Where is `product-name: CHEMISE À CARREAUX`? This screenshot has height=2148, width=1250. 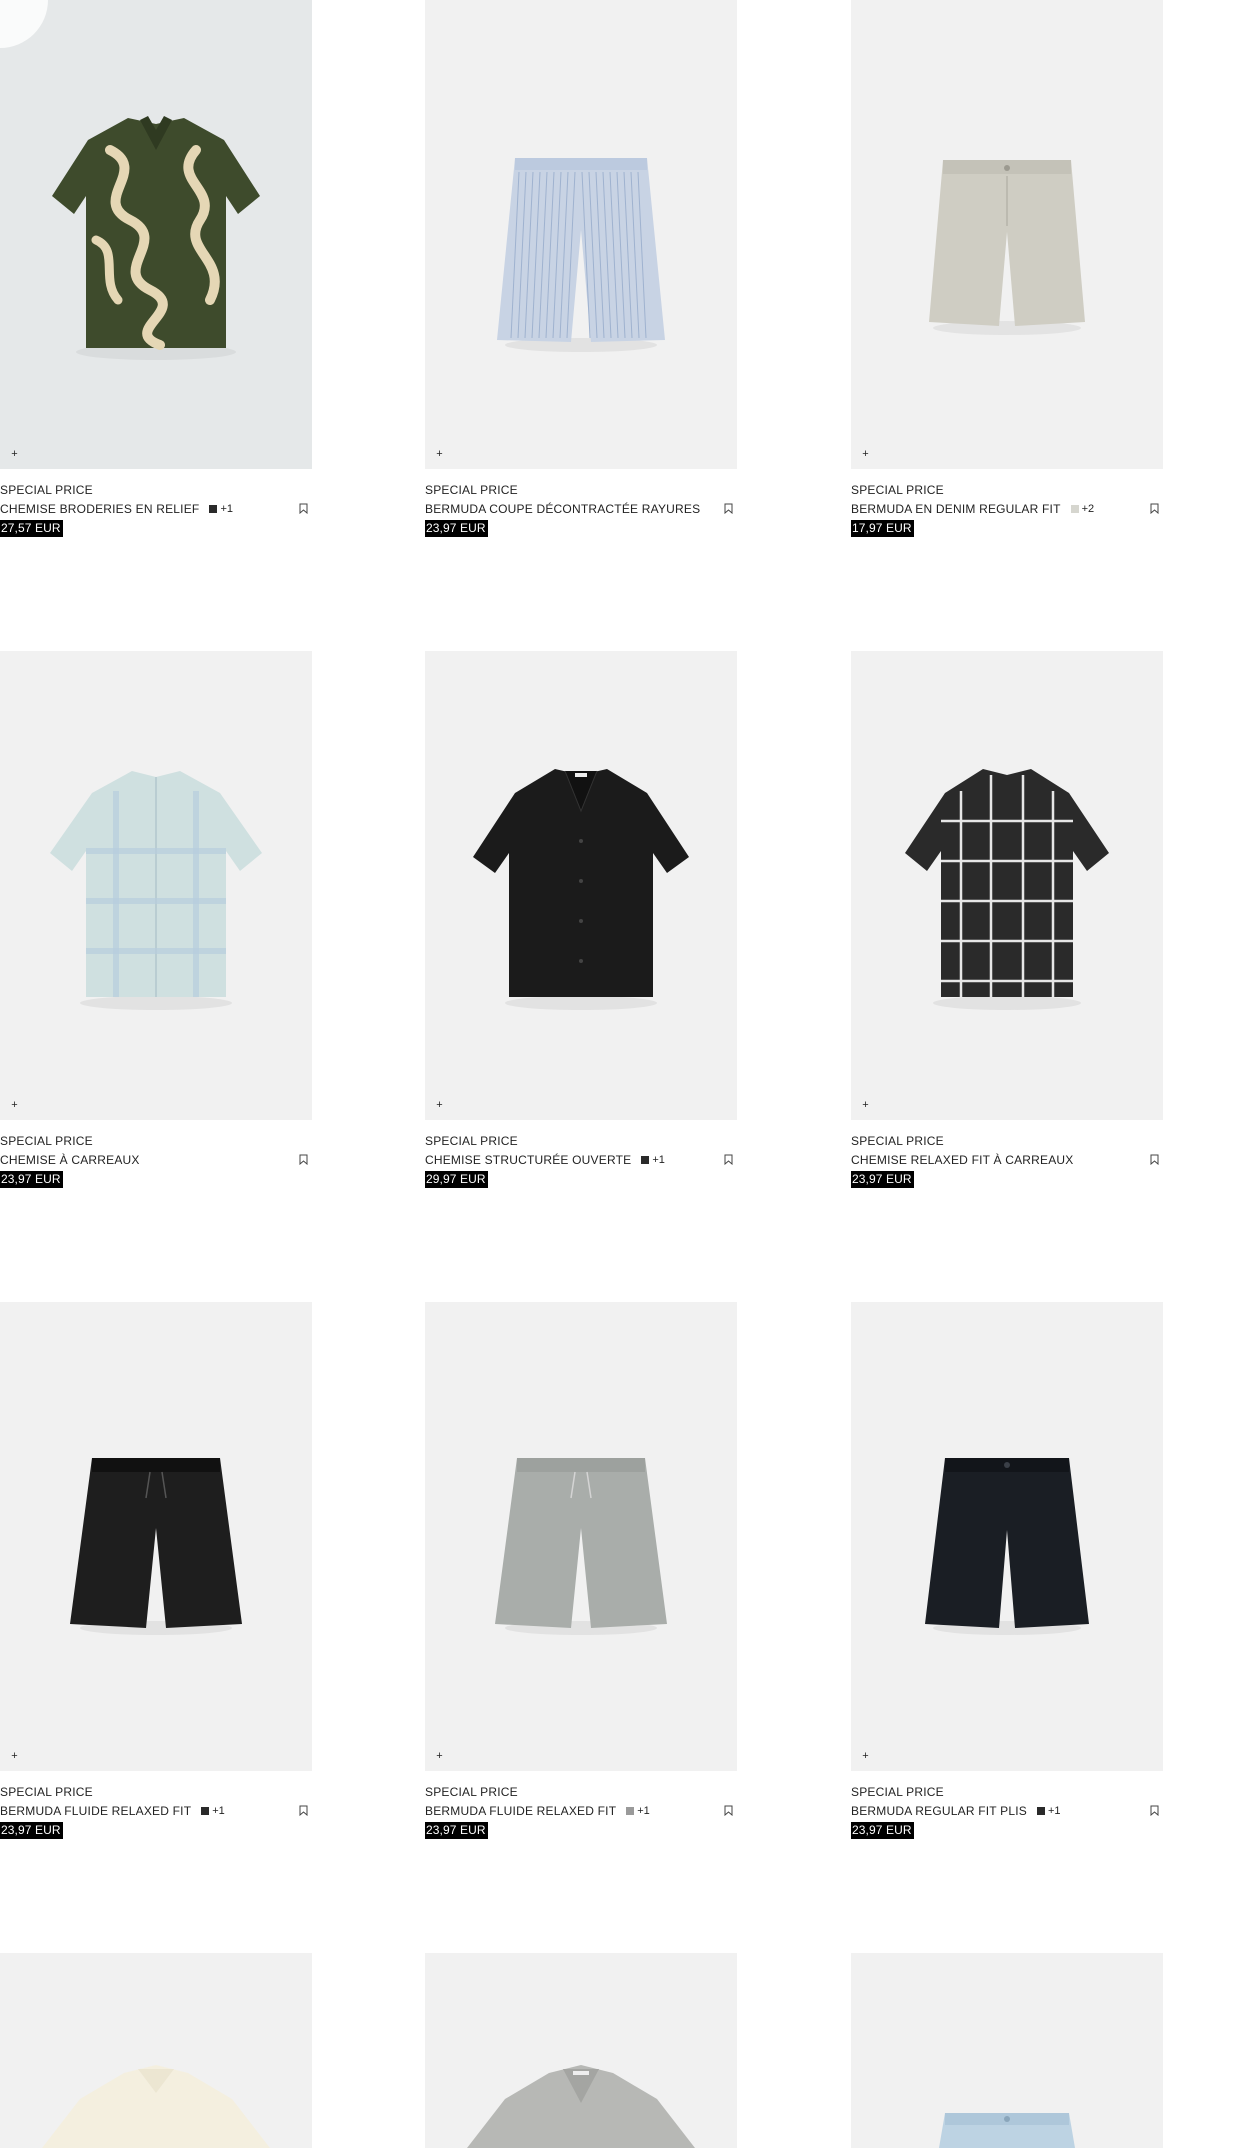 product-name: CHEMISE À CARREAUX is located at coordinates (70, 1160).